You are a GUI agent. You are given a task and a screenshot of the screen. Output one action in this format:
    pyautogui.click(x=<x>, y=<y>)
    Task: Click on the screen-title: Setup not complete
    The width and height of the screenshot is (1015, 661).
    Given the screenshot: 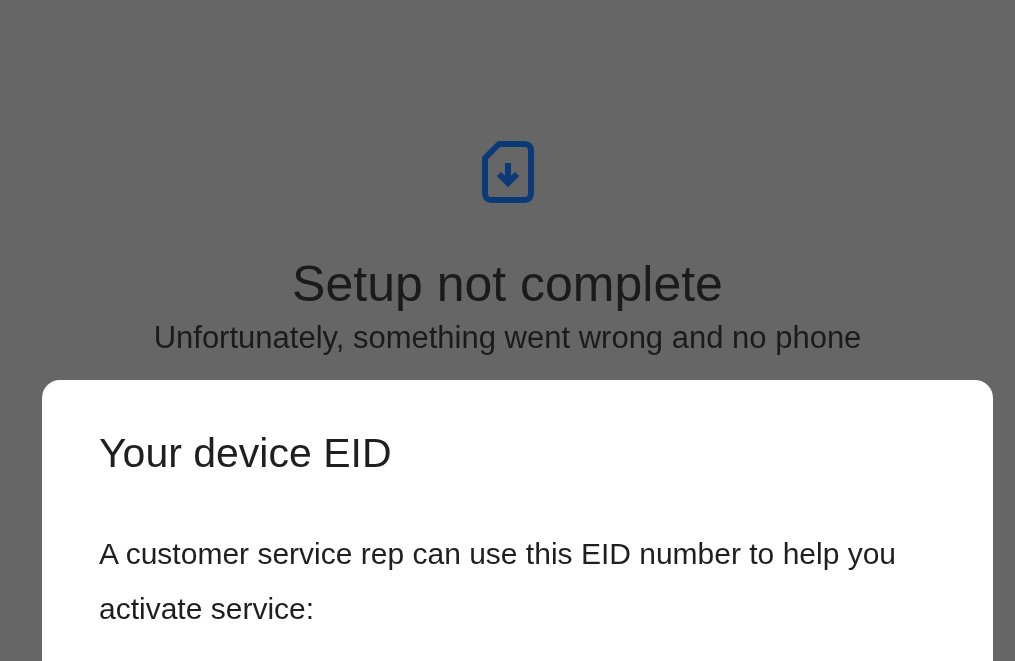 What is the action you would take?
    pyautogui.click(x=507, y=284)
    